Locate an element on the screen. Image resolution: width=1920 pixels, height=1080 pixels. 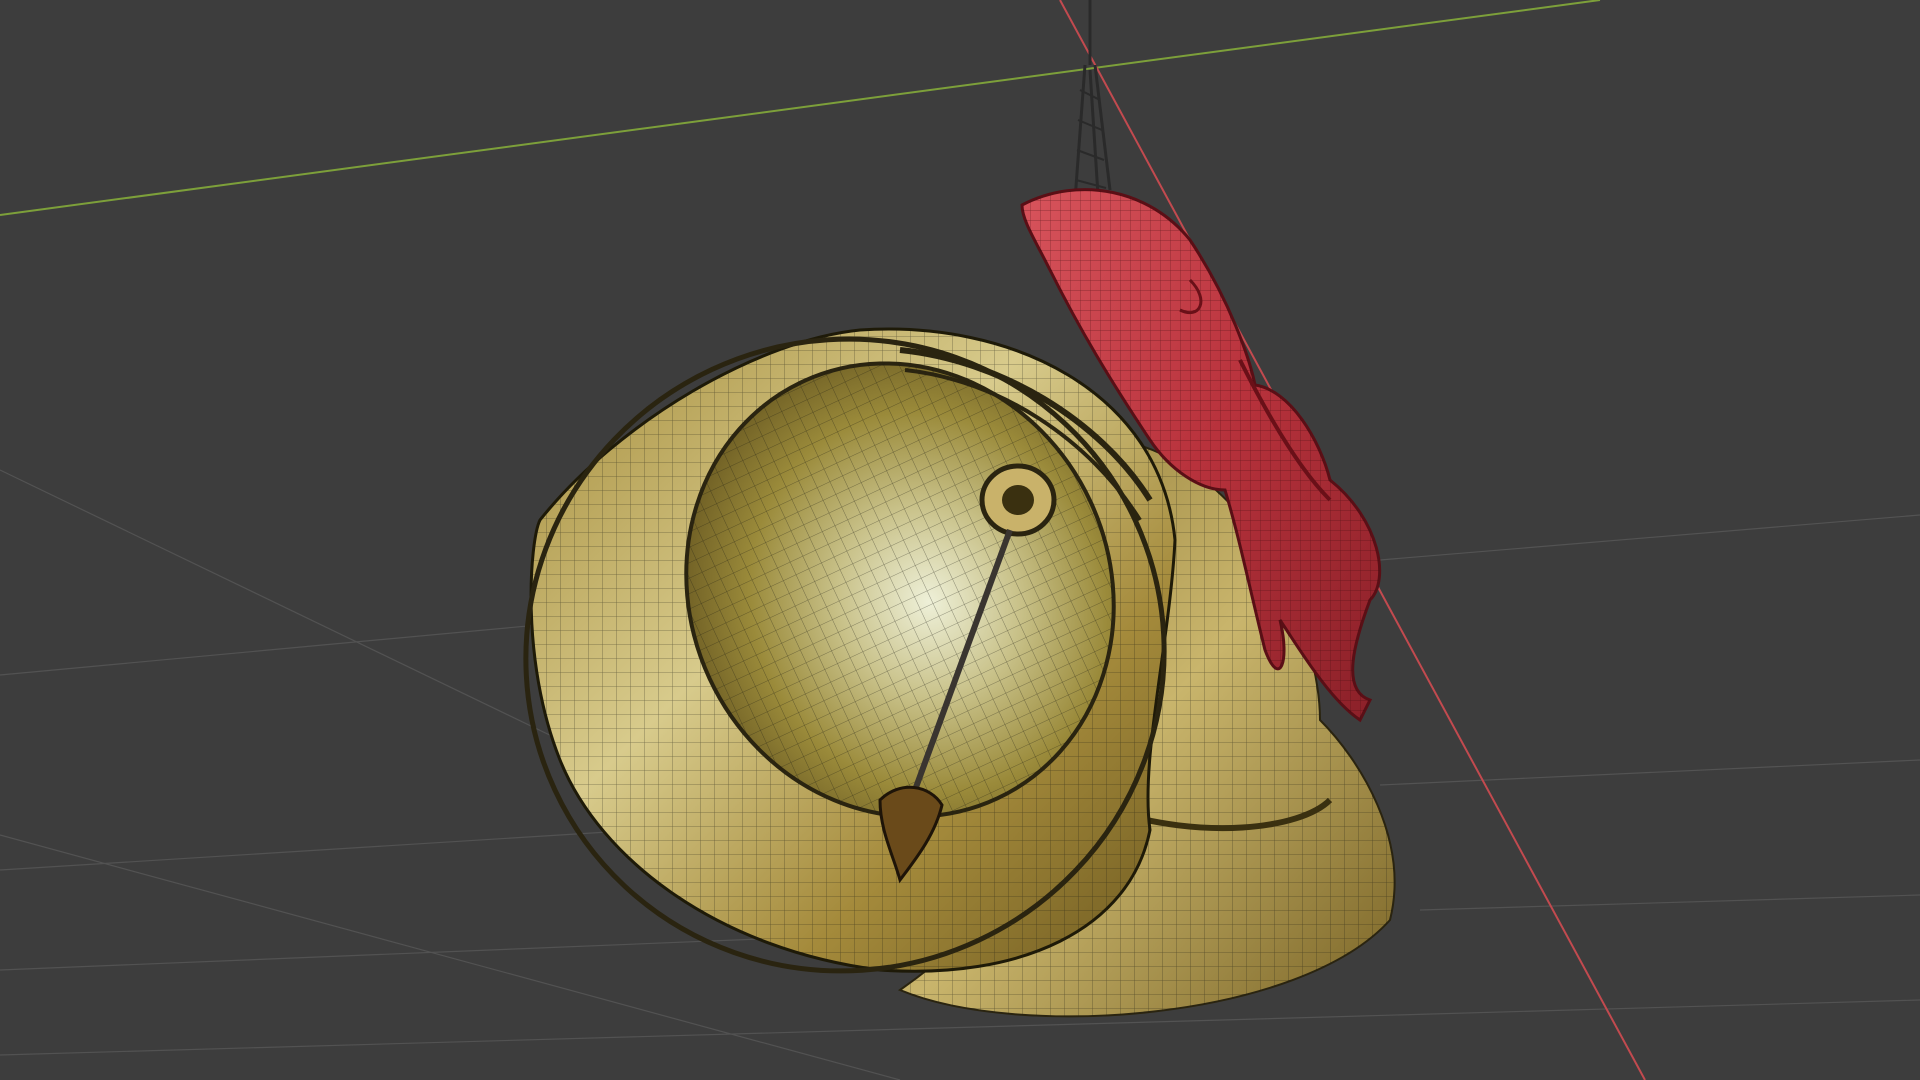
hanging-chain is located at coordinates (1092, 100).